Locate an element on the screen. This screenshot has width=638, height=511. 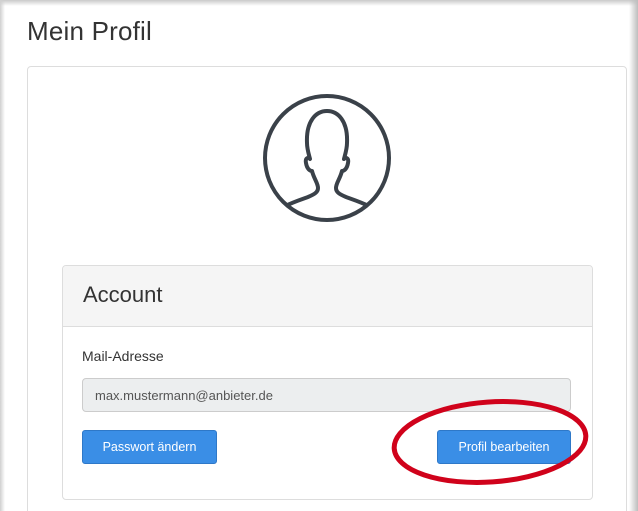
account-panel-title: Account is located at coordinates (123, 294).